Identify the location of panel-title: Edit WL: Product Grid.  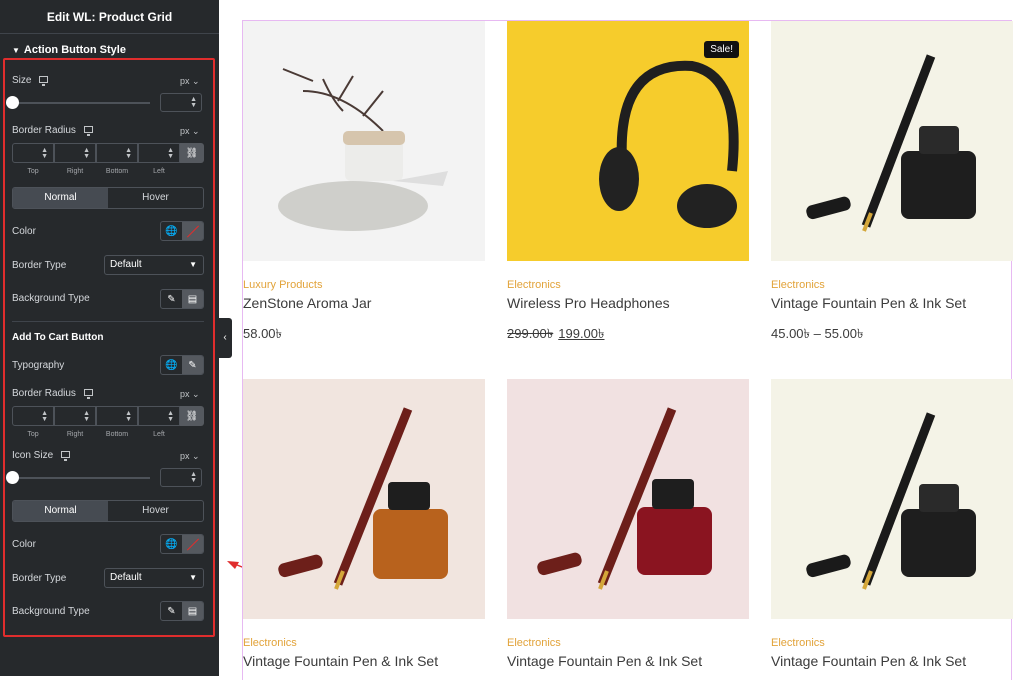
(109, 17).